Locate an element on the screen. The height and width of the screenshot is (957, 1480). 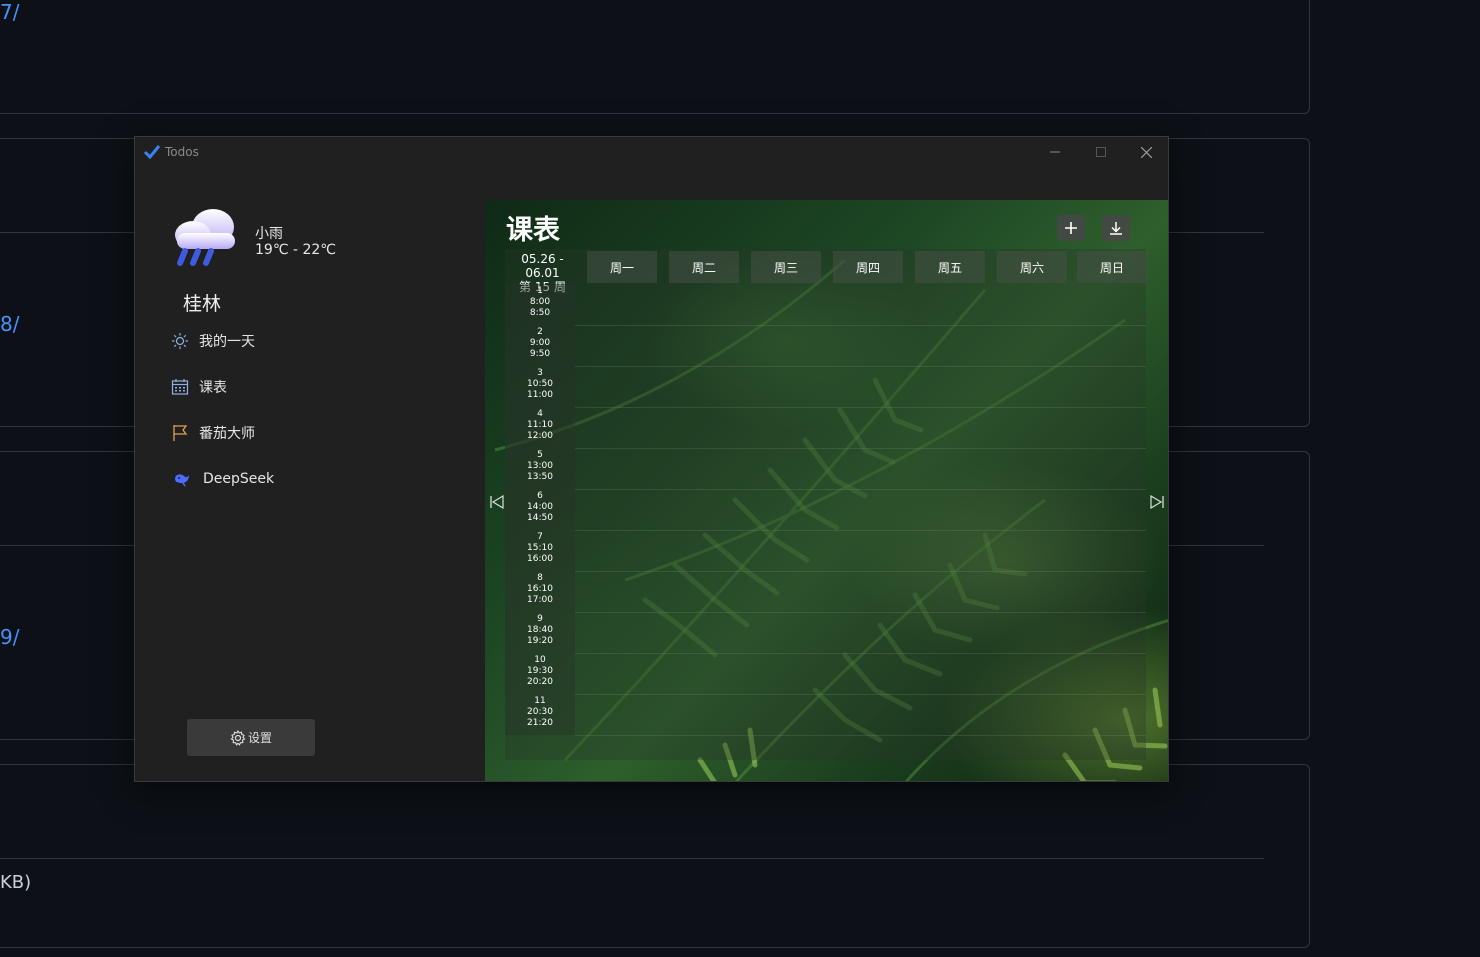
period-start: 14:00 is located at coordinates (540, 507).